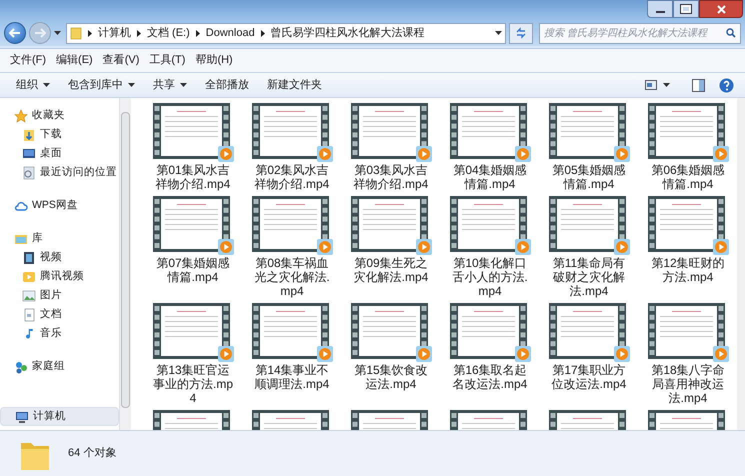 Image resolution: width=745 pixels, height=476 pixels. I want to click on left-arrow-icon, so click(15, 33).